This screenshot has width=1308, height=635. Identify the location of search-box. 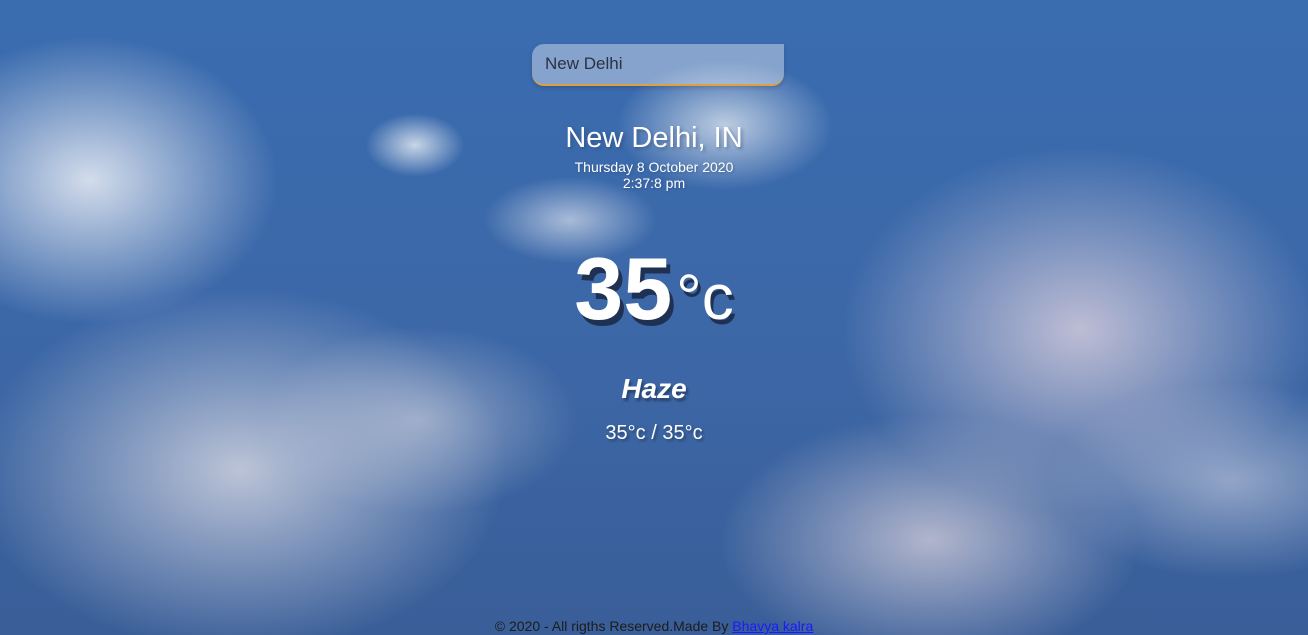
(658, 65).